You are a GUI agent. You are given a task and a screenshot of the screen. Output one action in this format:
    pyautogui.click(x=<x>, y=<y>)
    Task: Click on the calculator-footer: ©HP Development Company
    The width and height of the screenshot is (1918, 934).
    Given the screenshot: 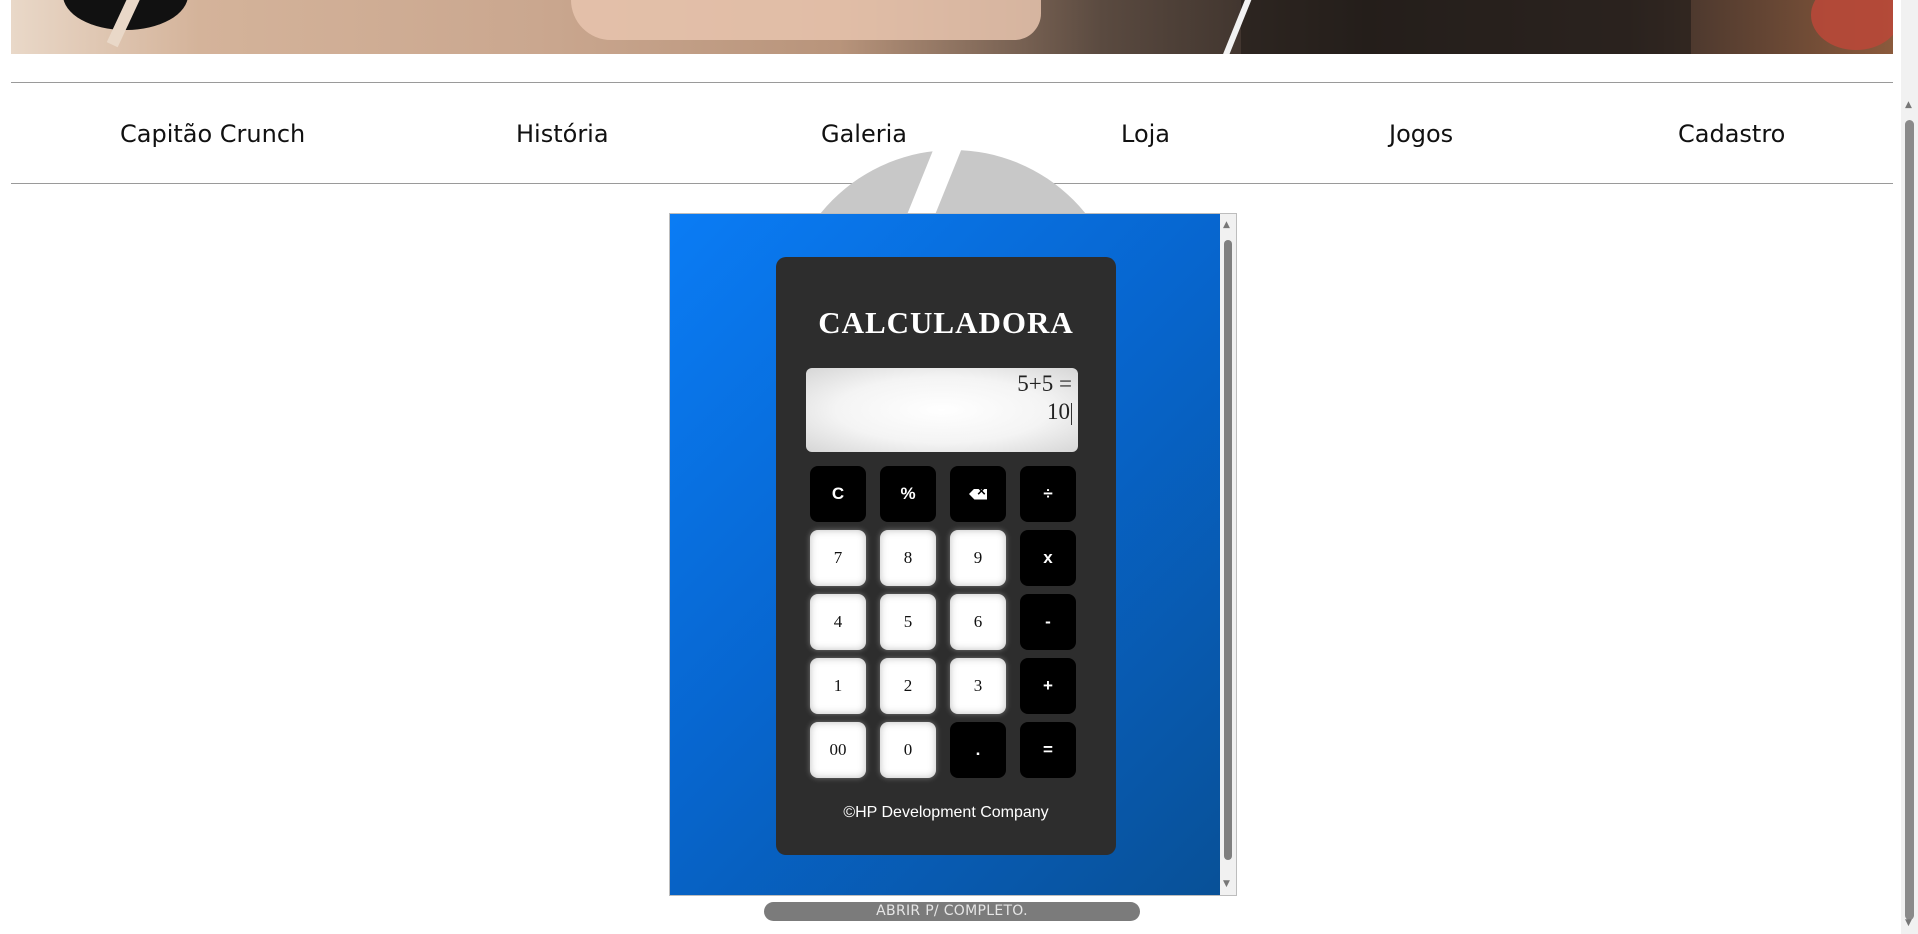 What is the action you would take?
    pyautogui.click(x=946, y=812)
    